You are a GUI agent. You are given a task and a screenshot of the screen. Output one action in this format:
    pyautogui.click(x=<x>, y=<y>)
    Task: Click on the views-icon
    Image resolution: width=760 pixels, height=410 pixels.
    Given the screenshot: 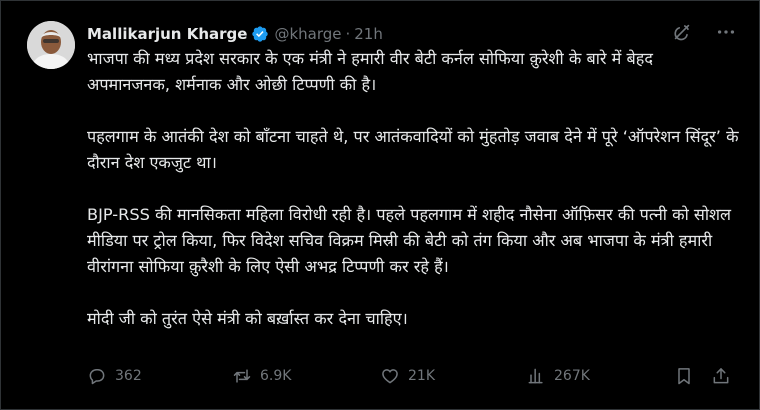 What is the action you would take?
    pyautogui.click(x=536, y=376)
    